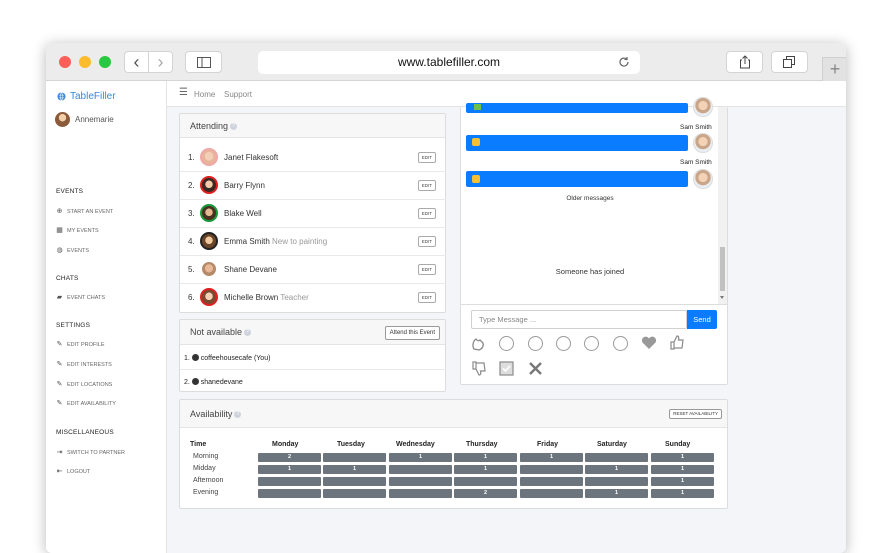  What do you see at coordinates (696, 127) in the screenshot?
I see `sender-name: Sam Smith` at bounding box center [696, 127].